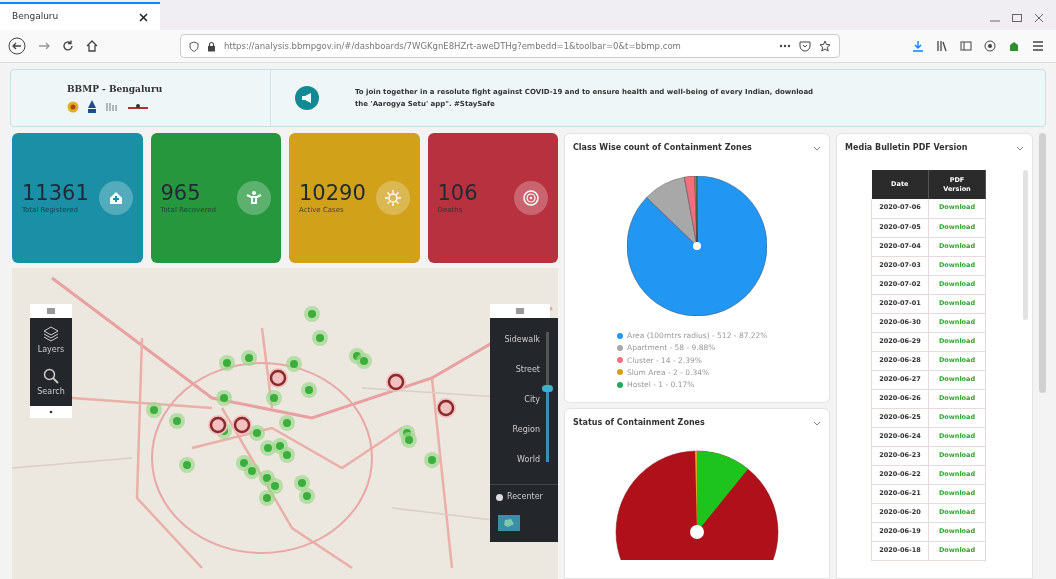 This screenshot has height=579, width=1056. Describe the element at coordinates (115, 89) in the screenshot. I see `brand-title: BBMP - Bengaluru` at that location.